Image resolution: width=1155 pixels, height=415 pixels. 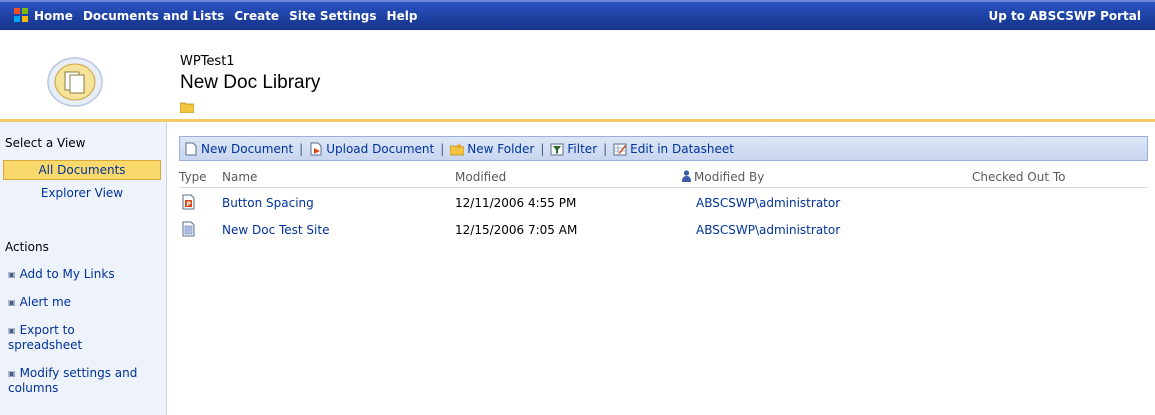 What do you see at coordinates (239, 177) in the screenshot?
I see `column-header-name: Name` at bounding box center [239, 177].